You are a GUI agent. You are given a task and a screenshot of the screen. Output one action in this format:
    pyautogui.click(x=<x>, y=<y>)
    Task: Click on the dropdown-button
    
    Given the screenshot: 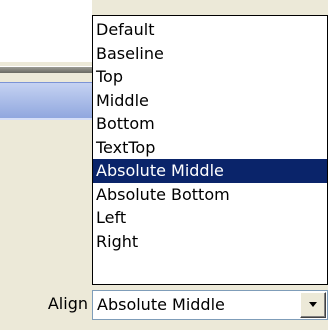 What is the action you would take?
    pyautogui.click(x=313, y=305)
    